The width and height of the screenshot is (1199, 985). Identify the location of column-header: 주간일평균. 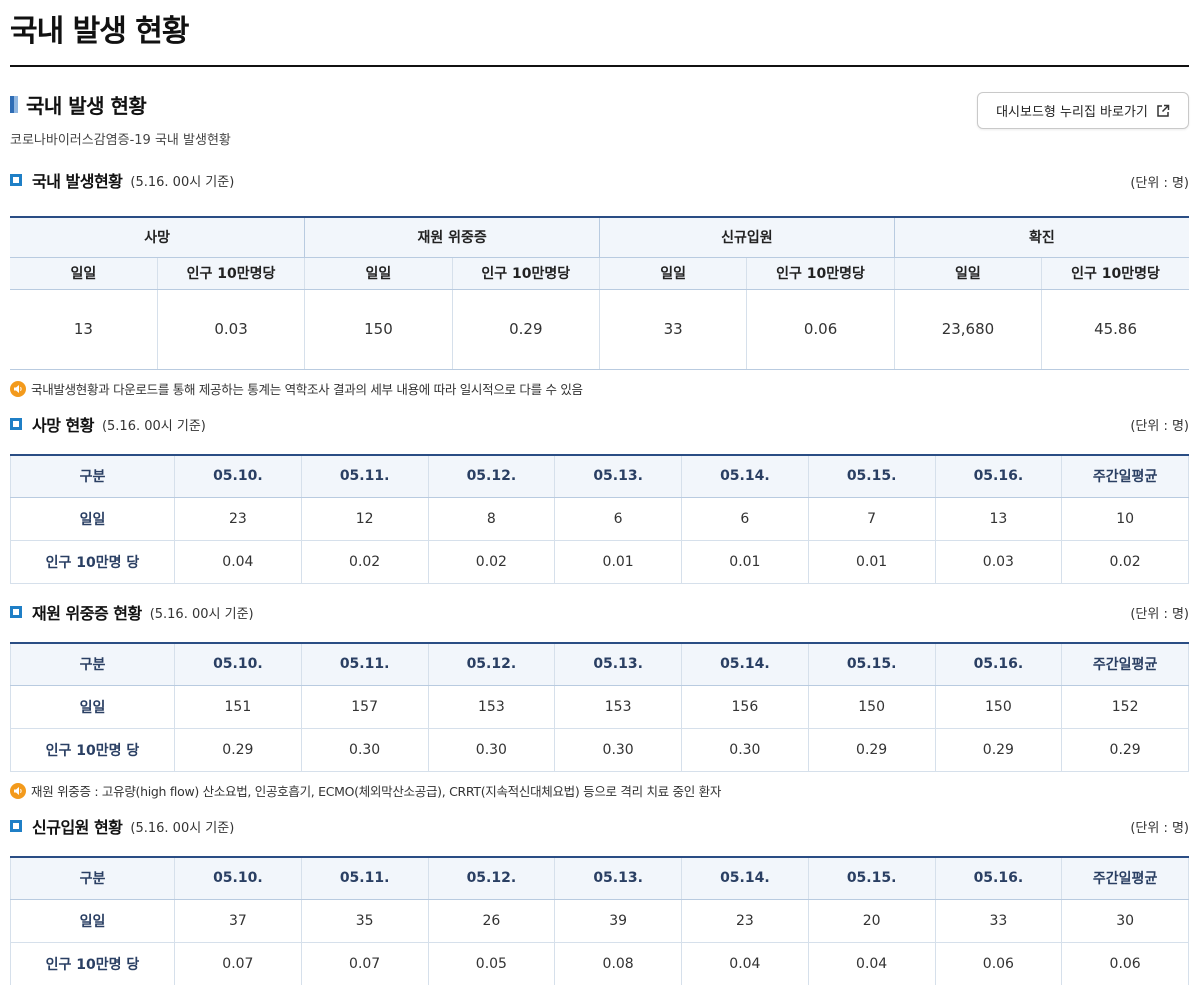
(1125, 476).